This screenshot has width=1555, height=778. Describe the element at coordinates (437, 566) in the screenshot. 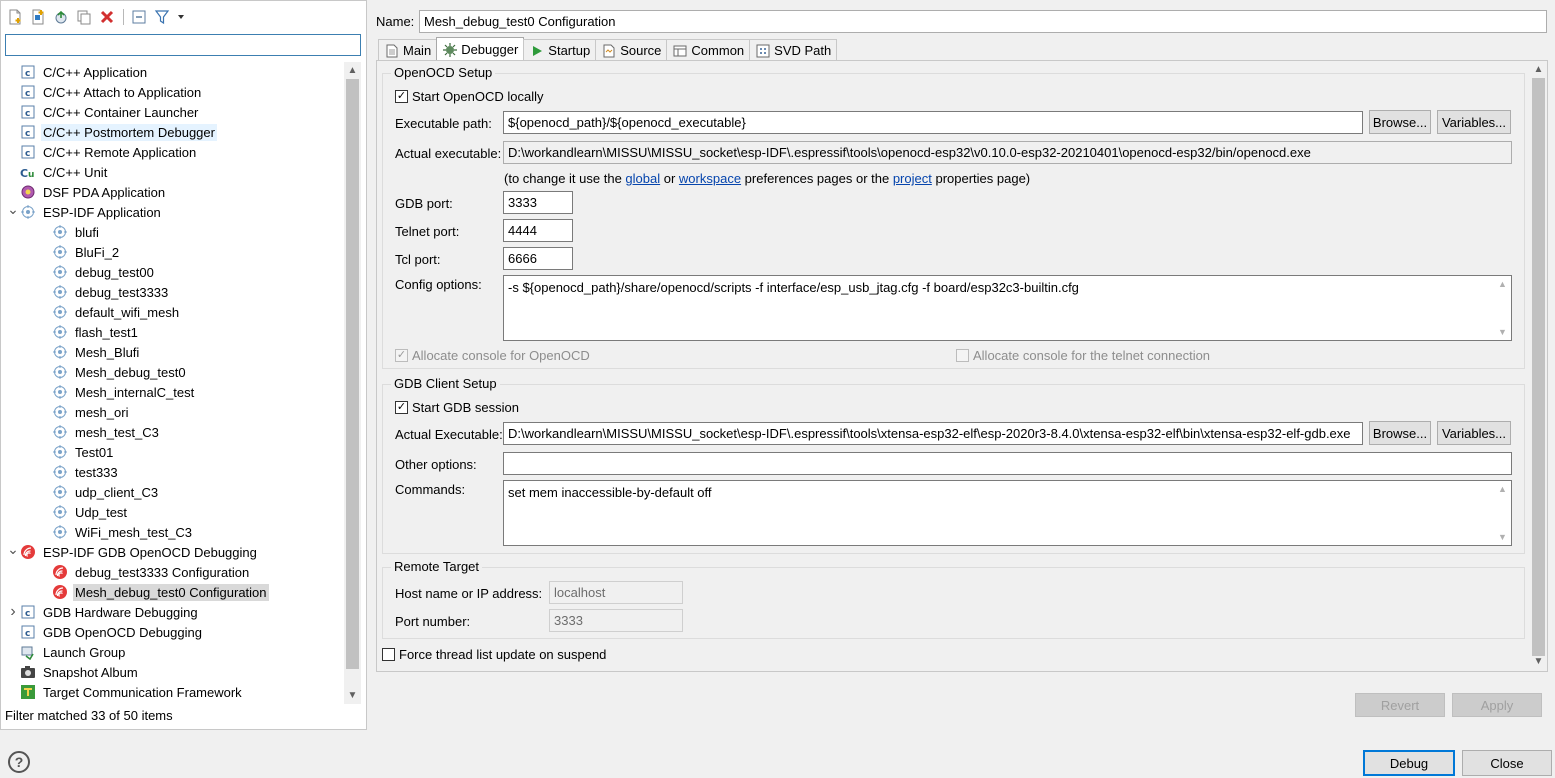

I see `remote-target-legend: Remote Target` at that location.